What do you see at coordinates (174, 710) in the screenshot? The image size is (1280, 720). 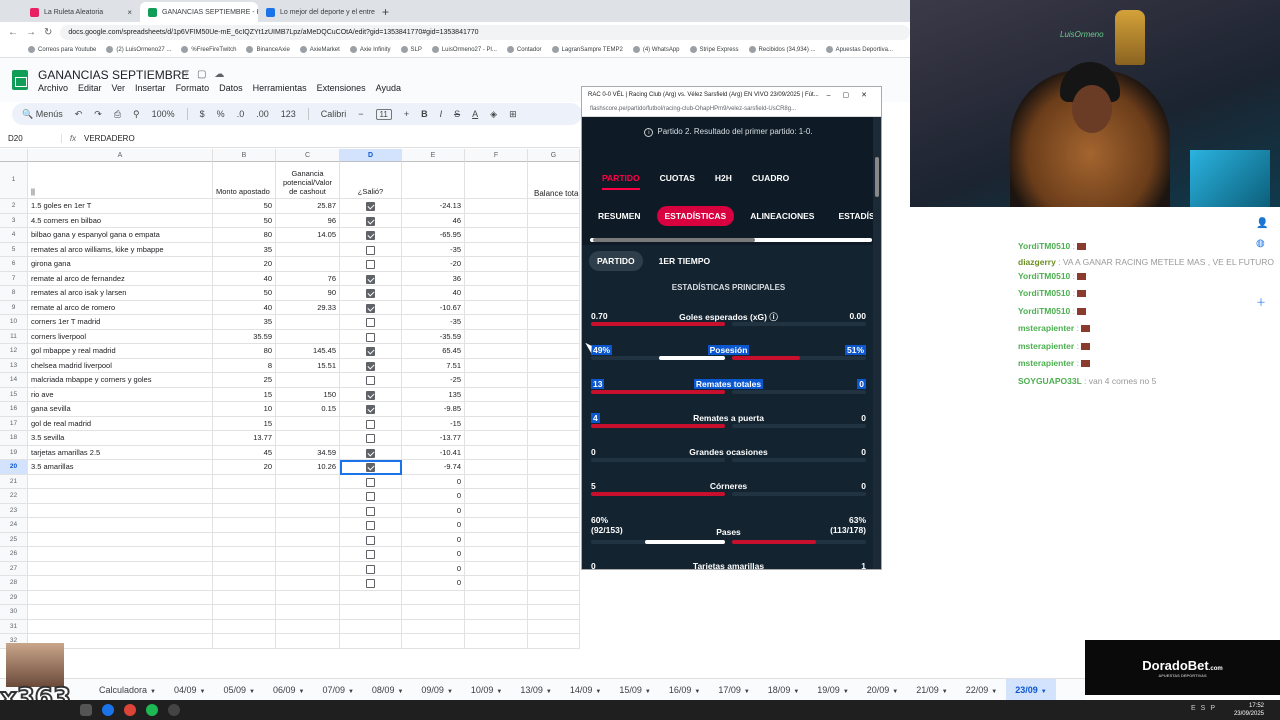 I see `obs-icon` at bounding box center [174, 710].